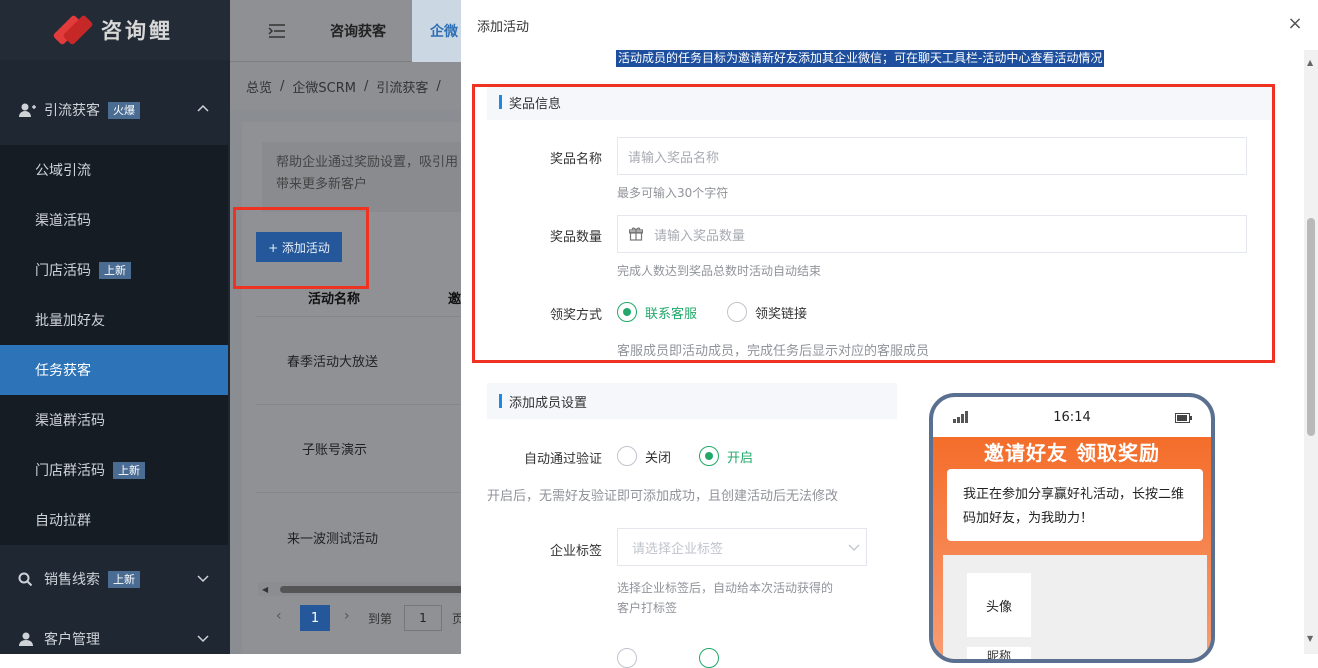 The height and width of the screenshot is (668, 1318). Describe the element at coordinates (137, 31) in the screenshot. I see `app-name: 咨询鲤` at that location.